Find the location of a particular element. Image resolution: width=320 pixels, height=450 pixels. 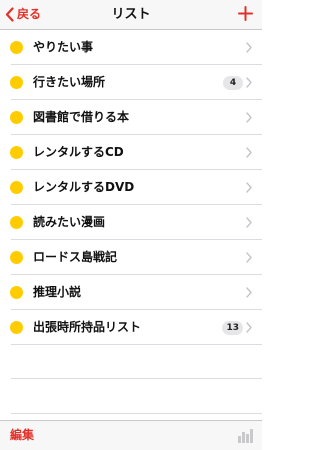

list-item-label: 推理小説 is located at coordinates (57, 292).